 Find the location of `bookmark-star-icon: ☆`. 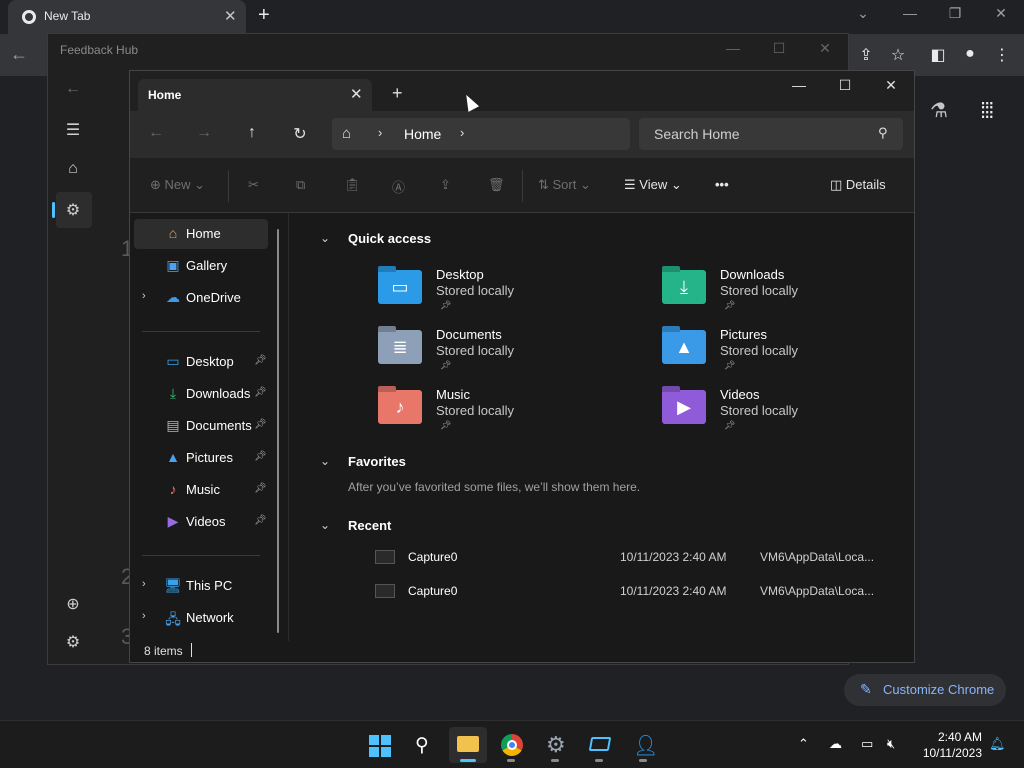

bookmark-star-icon: ☆ is located at coordinates (898, 55).